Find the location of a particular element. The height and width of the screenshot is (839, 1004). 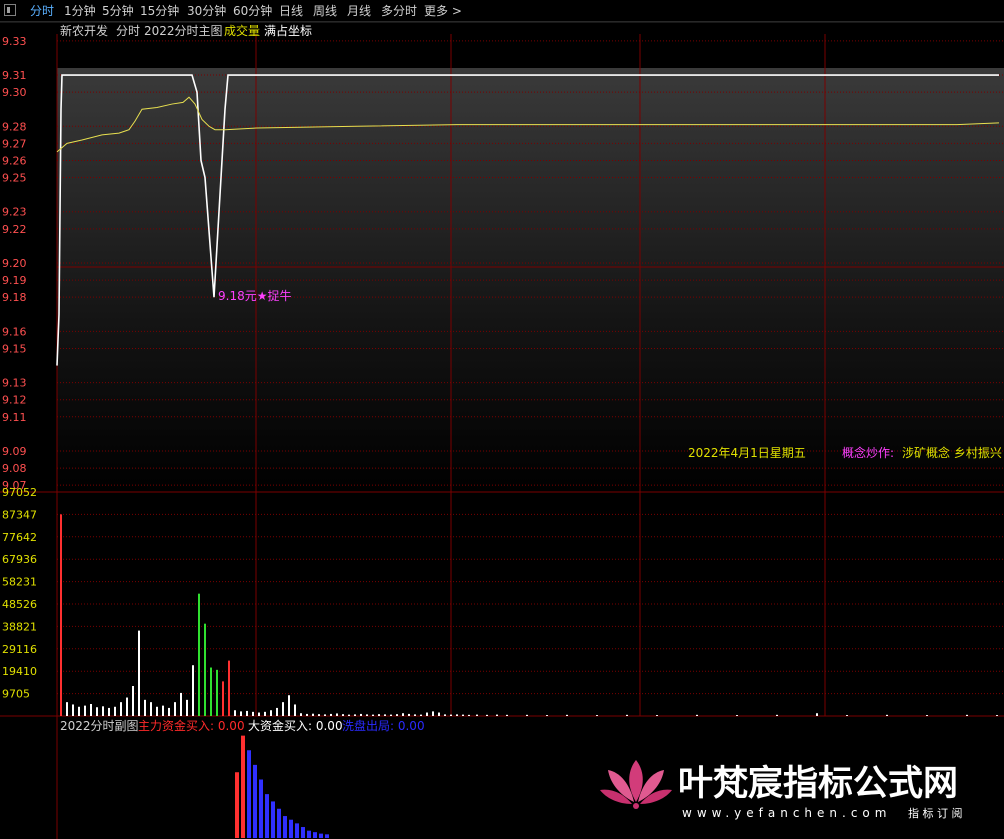

price-tick-8: 9.22 is located at coordinates (14, 229).